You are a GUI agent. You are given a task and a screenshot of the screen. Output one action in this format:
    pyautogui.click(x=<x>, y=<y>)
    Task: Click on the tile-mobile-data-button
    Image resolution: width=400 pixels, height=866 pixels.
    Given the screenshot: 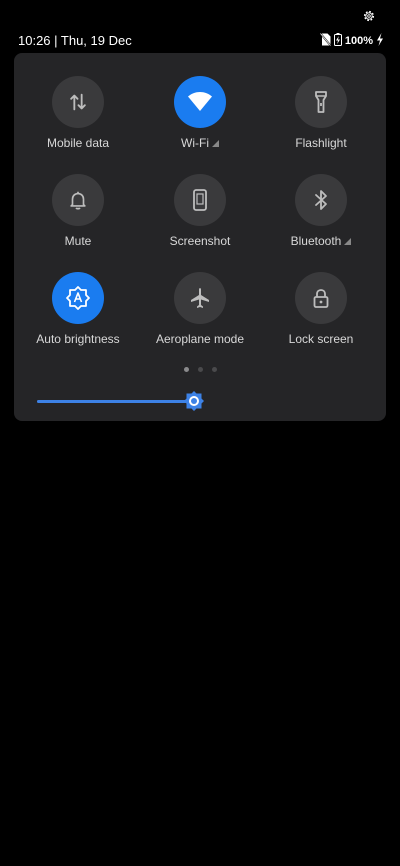 What is the action you would take?
    pyautogui.click(x=78, y=102)
    